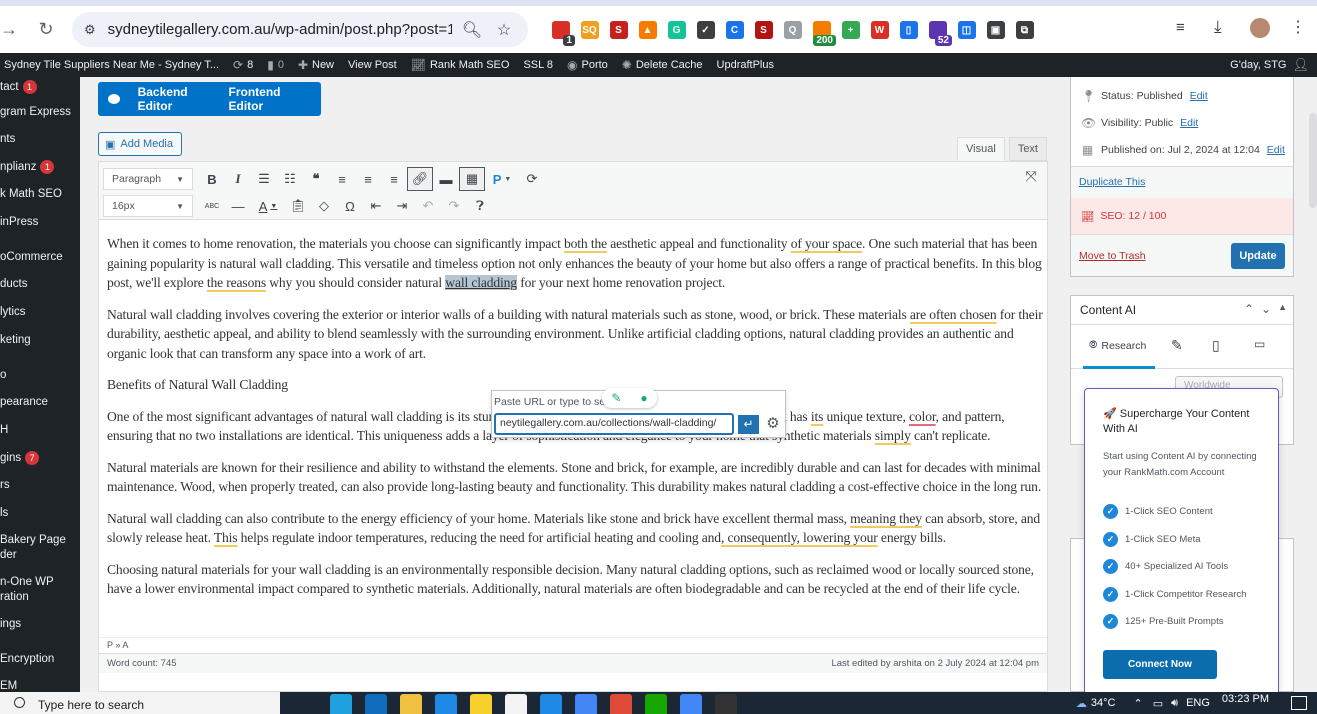  Describe the element at coordinates (306, 704) in the screenshot. I see `task-view-taskbar-icon` at that location.